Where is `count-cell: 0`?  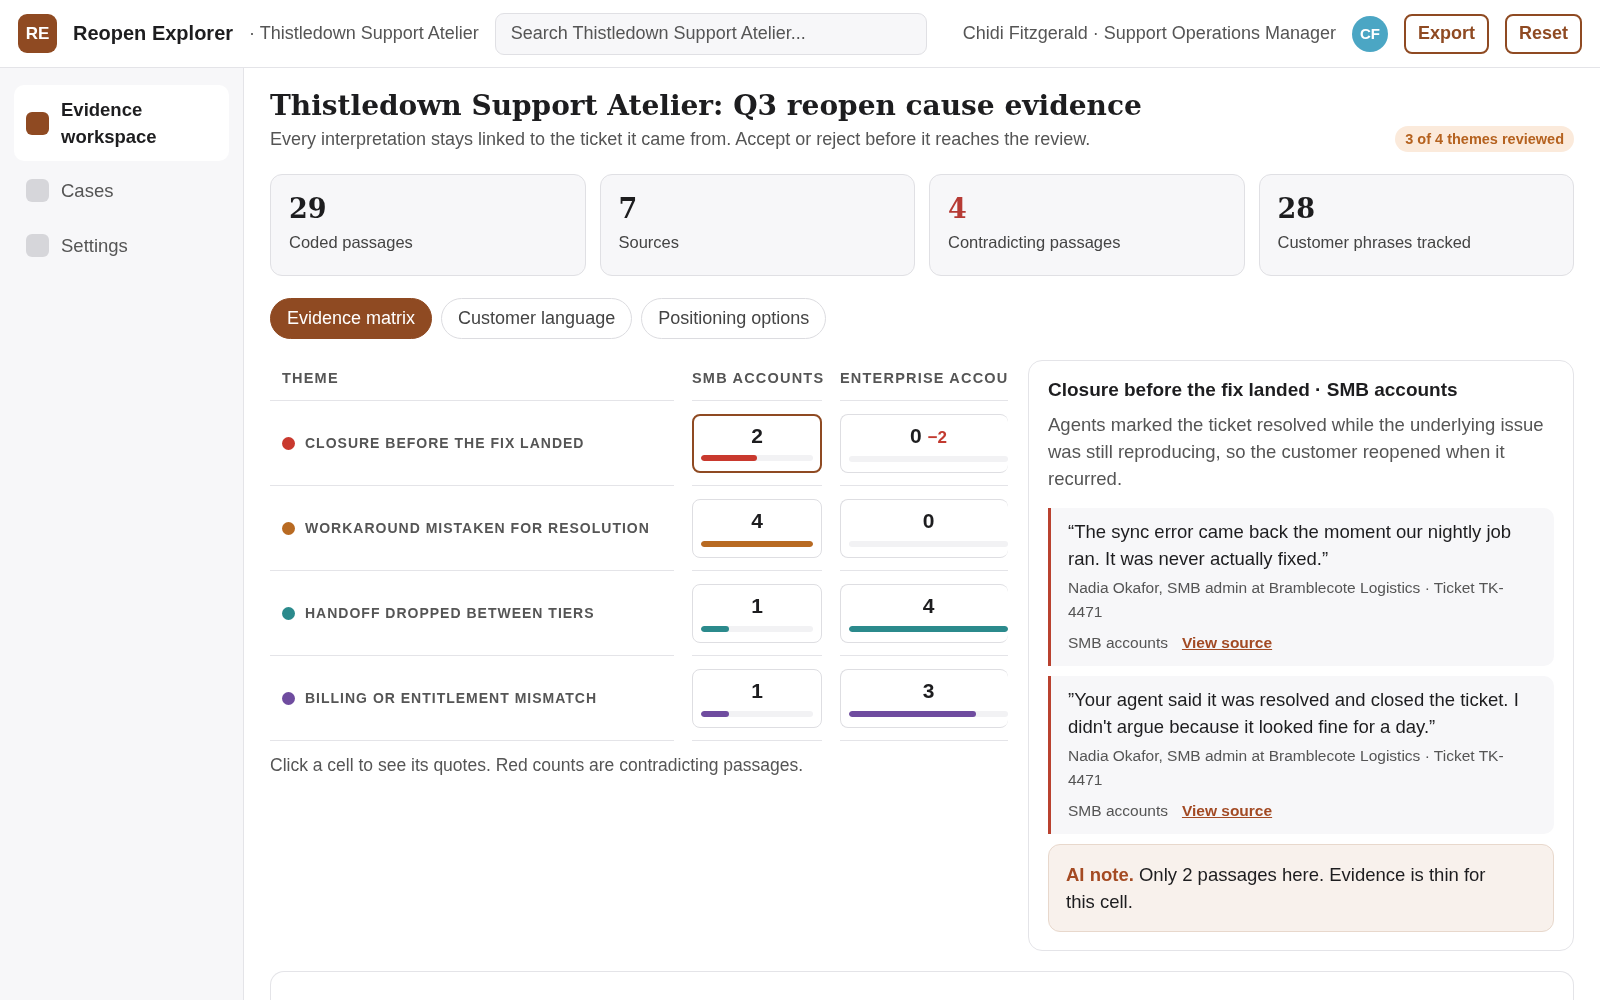 count-cell: 0 is located at coordinates (924, 528).